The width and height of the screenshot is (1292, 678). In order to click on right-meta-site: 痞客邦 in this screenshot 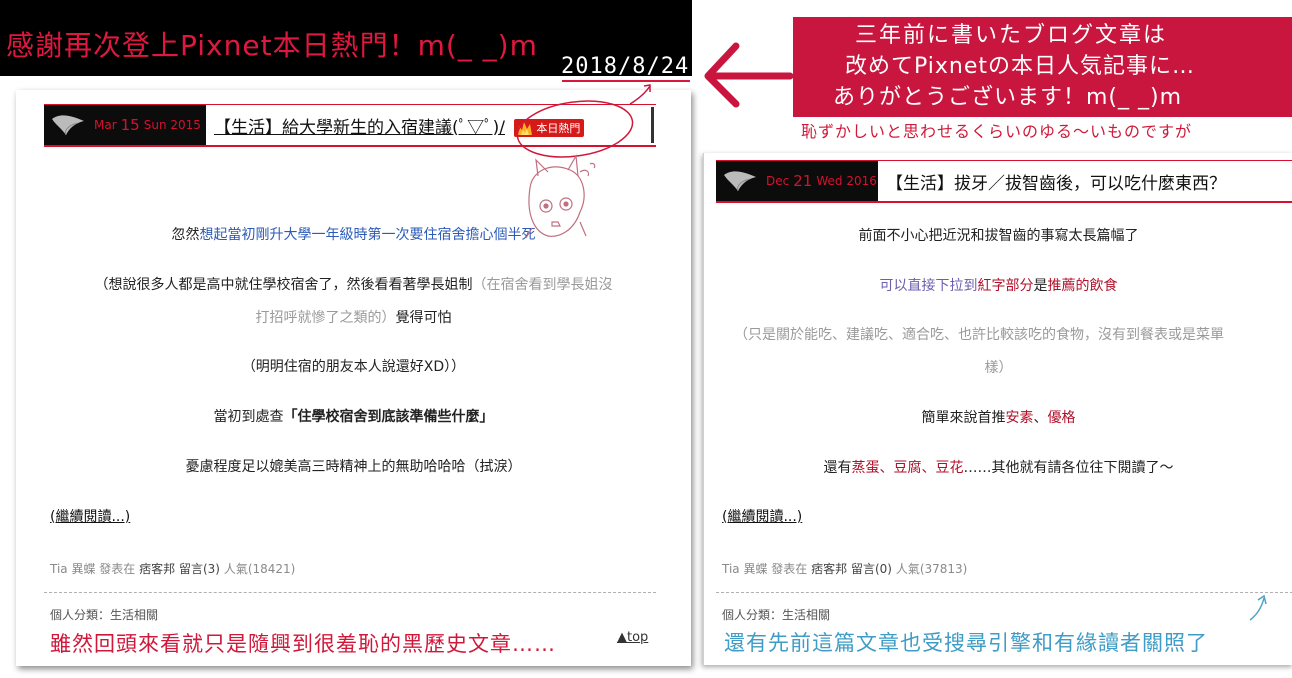, I will do `click(829, 569)`.